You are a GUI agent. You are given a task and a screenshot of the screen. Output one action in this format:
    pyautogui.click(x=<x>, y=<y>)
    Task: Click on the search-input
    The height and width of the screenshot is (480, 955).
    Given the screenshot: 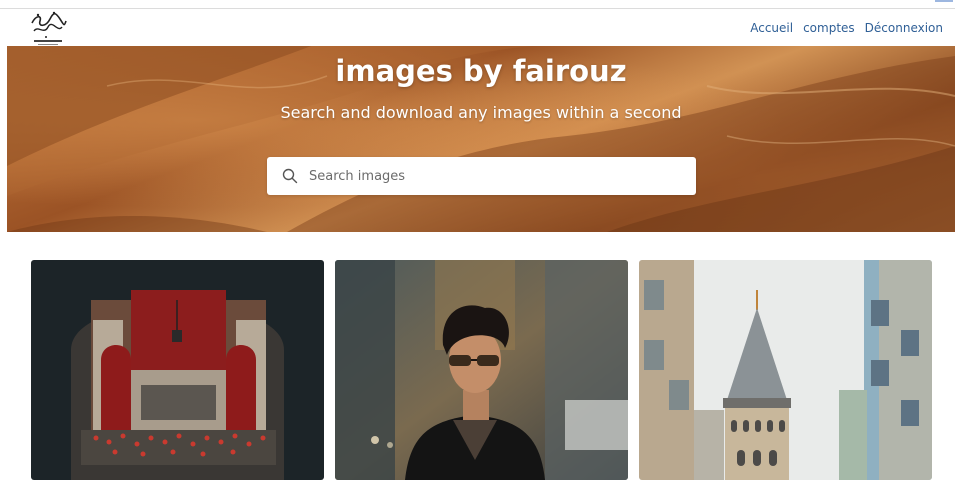 What is the action you would take?
    pyautogui.click(x=501, y=176)
    